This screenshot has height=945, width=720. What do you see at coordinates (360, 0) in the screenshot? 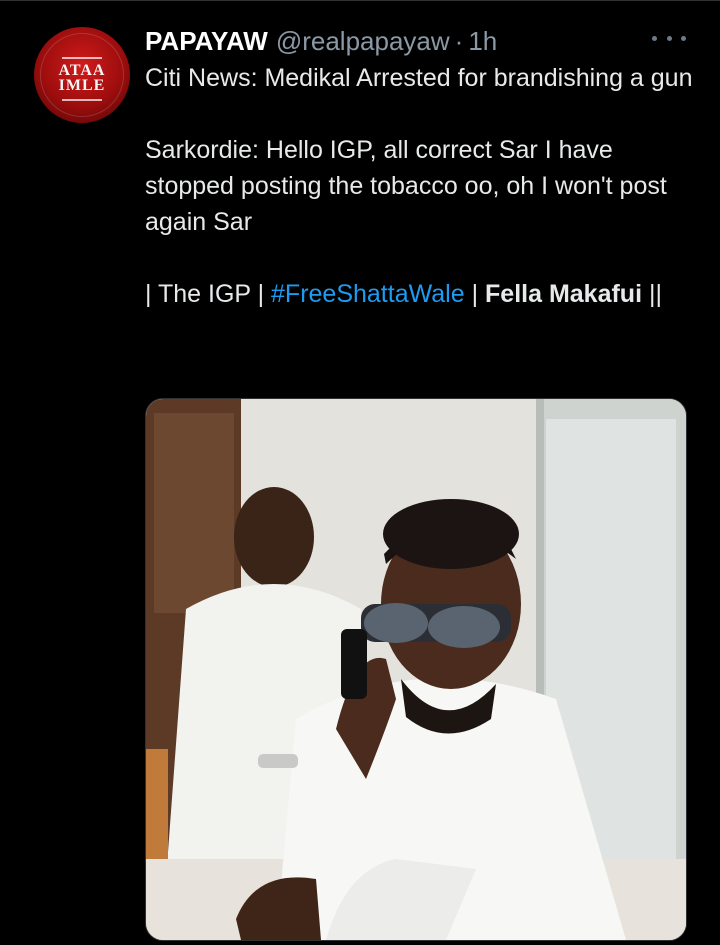
I see `top-divider` at bounding box center [360, 0].